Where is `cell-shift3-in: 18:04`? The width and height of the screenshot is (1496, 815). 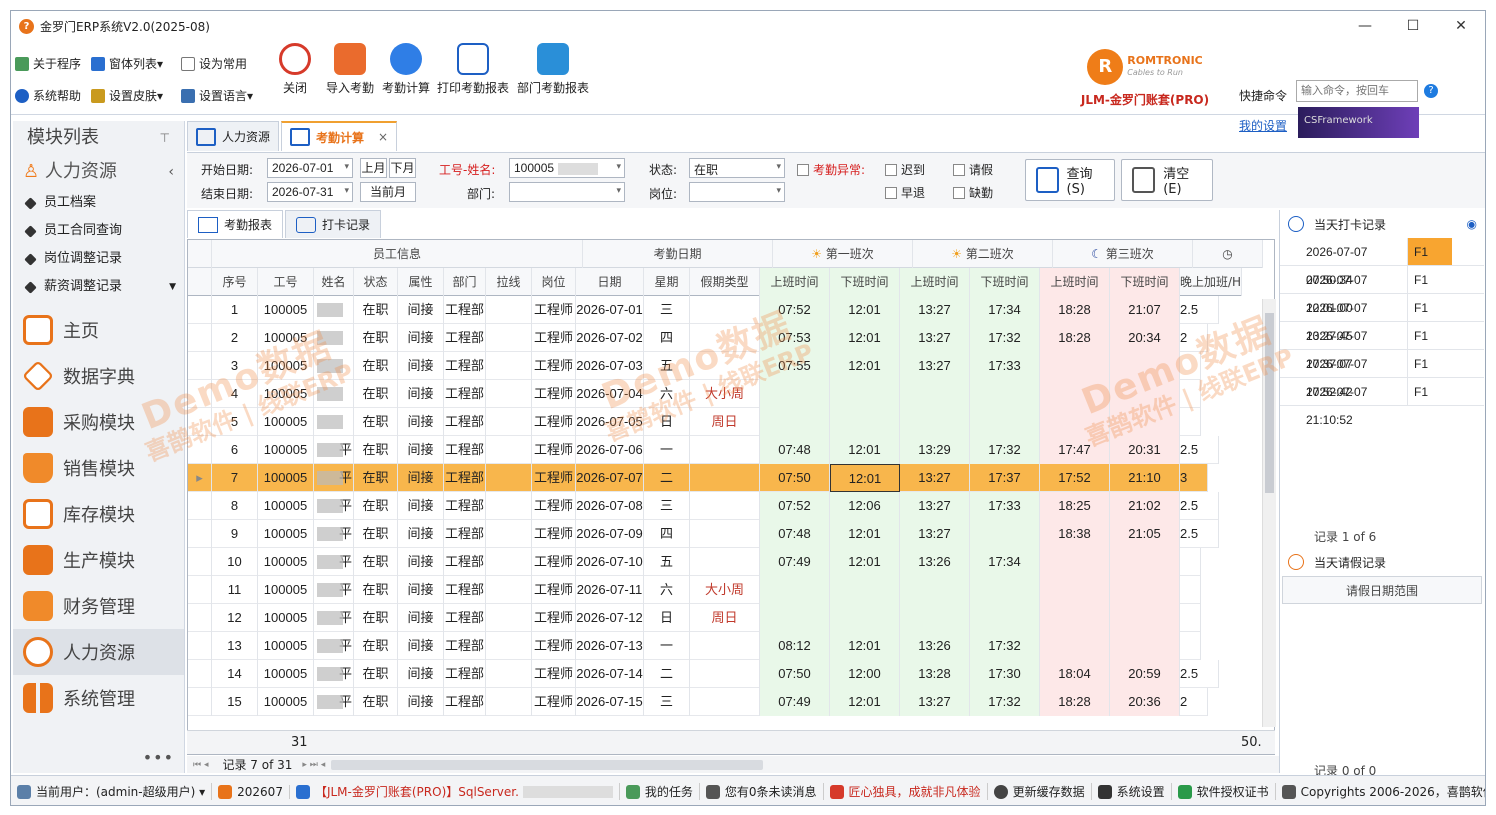 cell-shift3-in: 18:04 is located at coordinates (1075, 674).